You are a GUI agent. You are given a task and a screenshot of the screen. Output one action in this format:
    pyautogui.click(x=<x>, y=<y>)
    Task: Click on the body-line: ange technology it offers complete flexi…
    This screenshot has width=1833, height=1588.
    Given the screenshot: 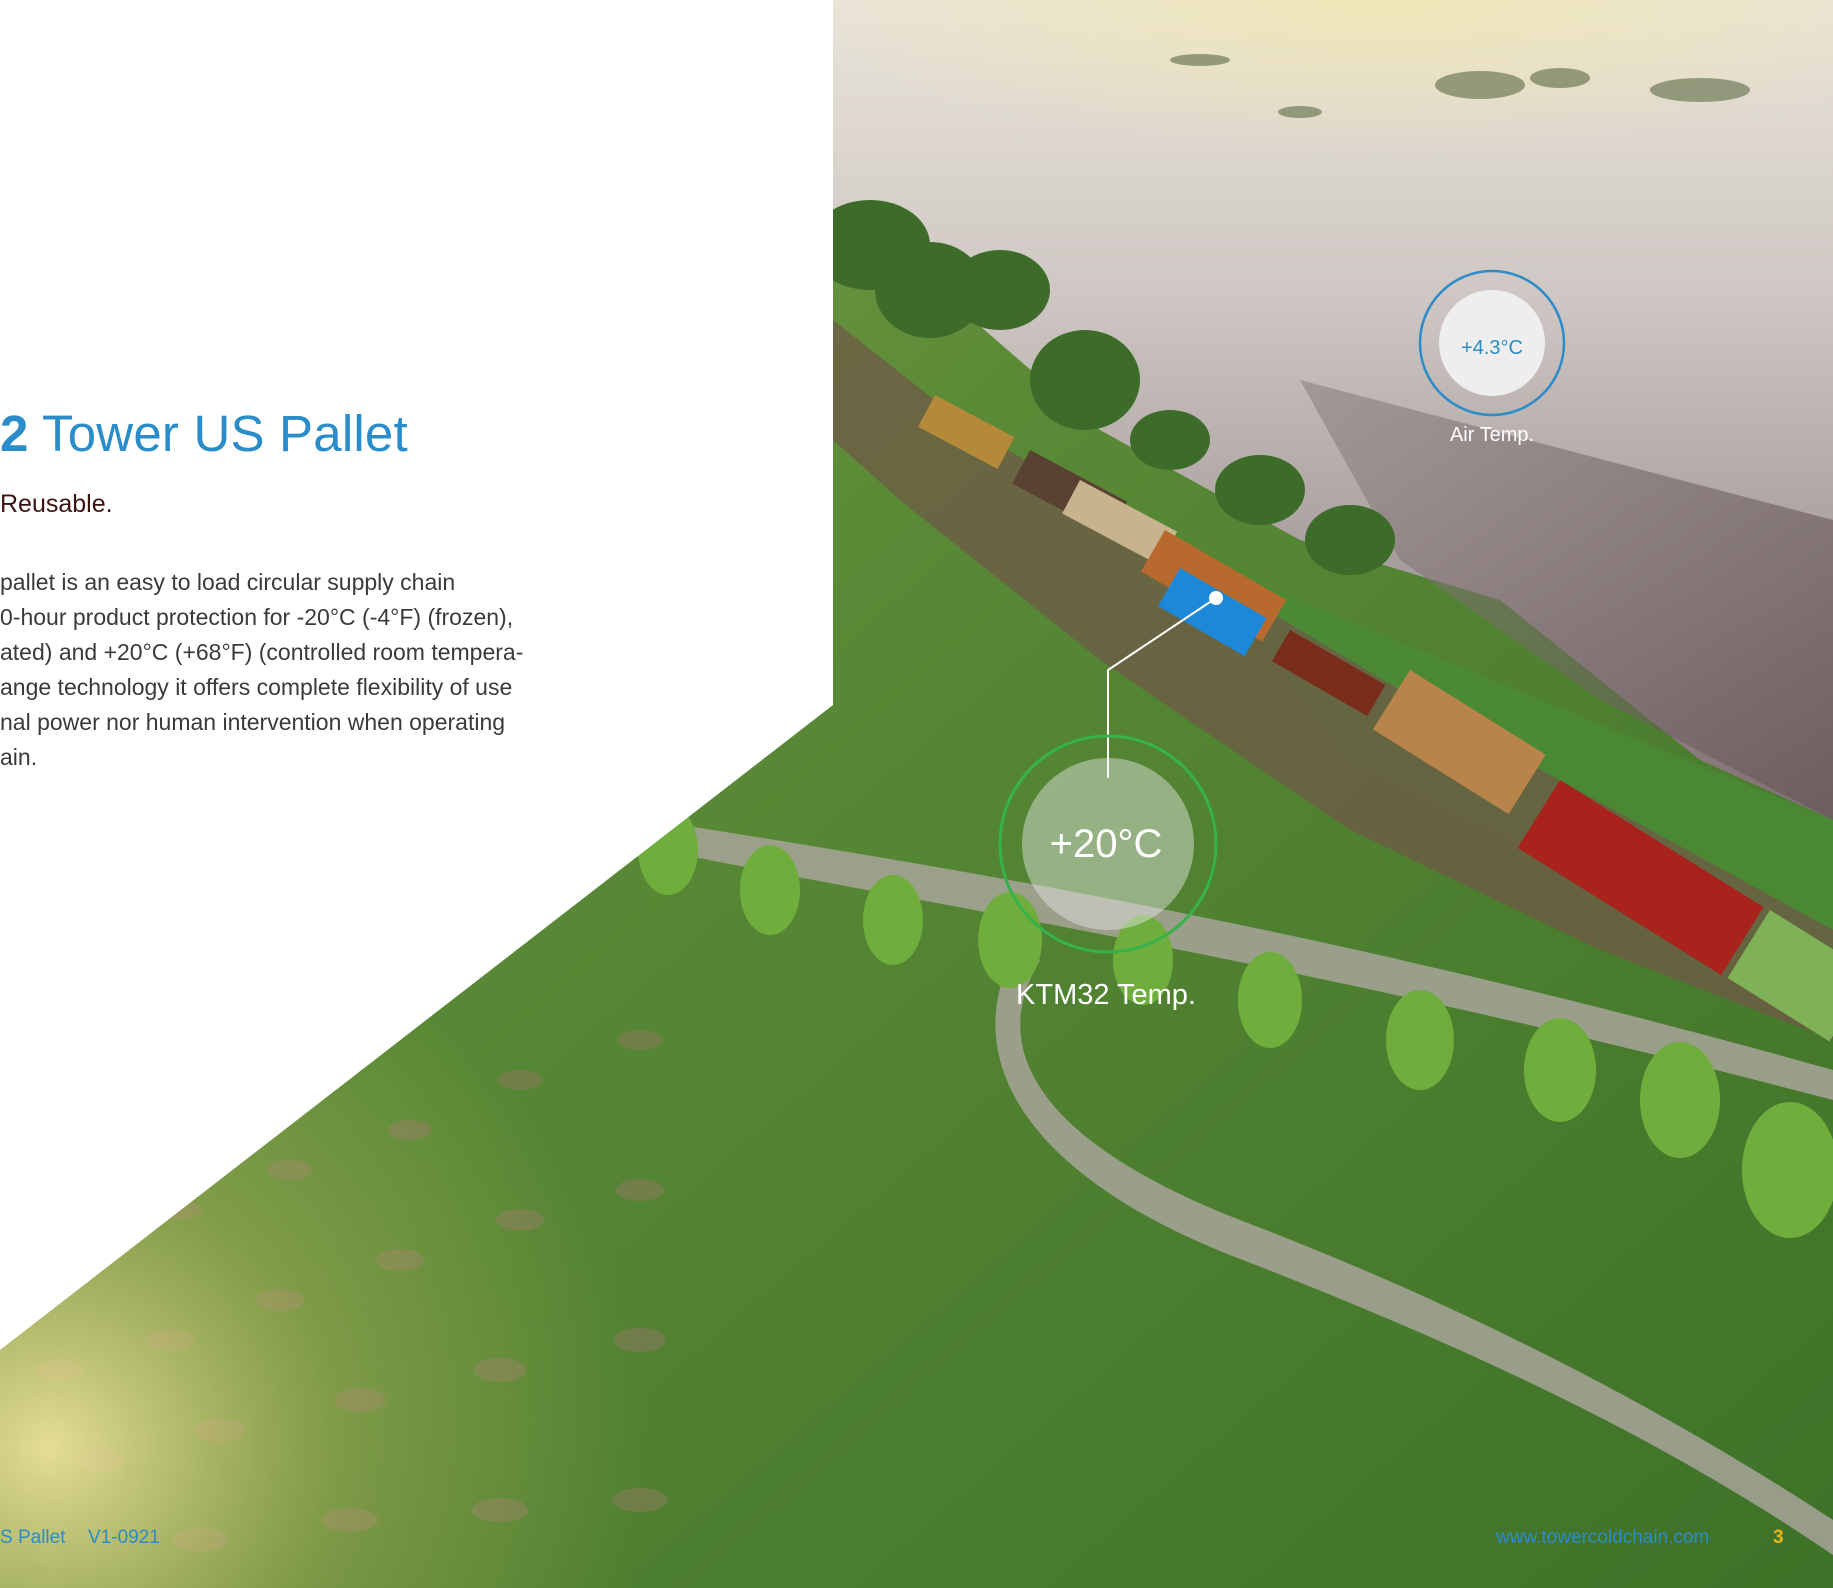 What is the action you would take?
    pyautogui.click(x=256, y=687)
    